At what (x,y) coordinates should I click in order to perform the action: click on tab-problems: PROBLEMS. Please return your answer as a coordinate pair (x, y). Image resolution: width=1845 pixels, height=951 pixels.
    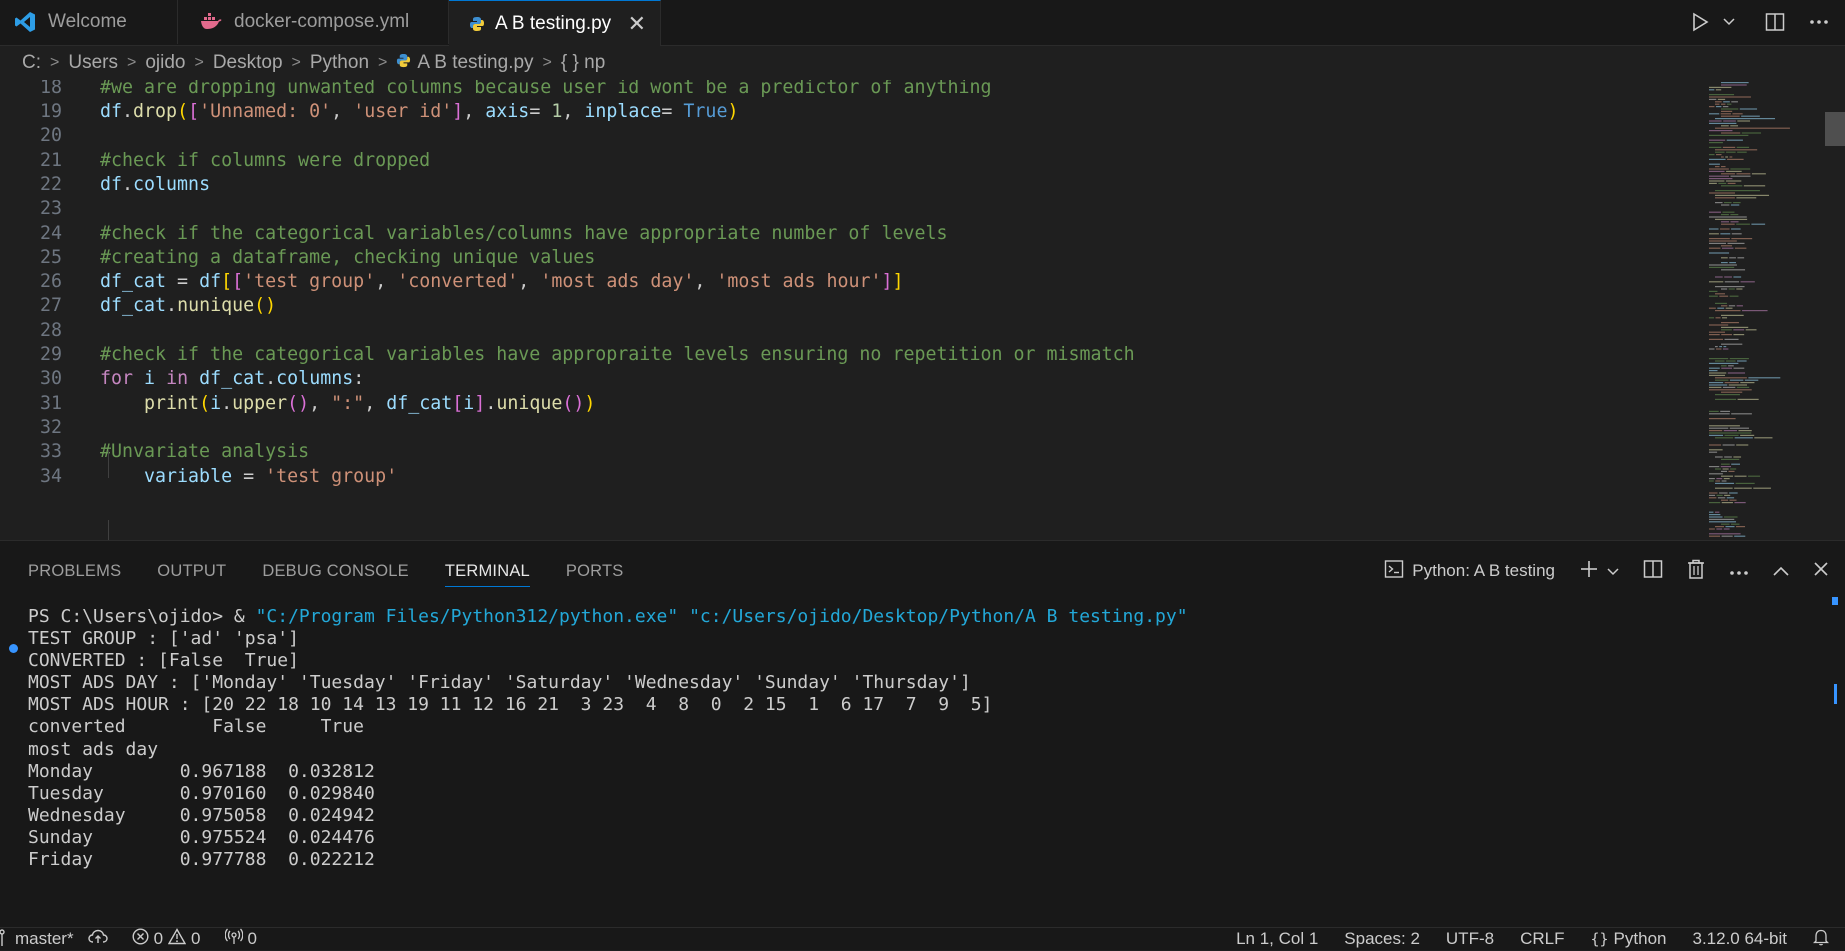
    Looking at the image, I should click on (74, 571).